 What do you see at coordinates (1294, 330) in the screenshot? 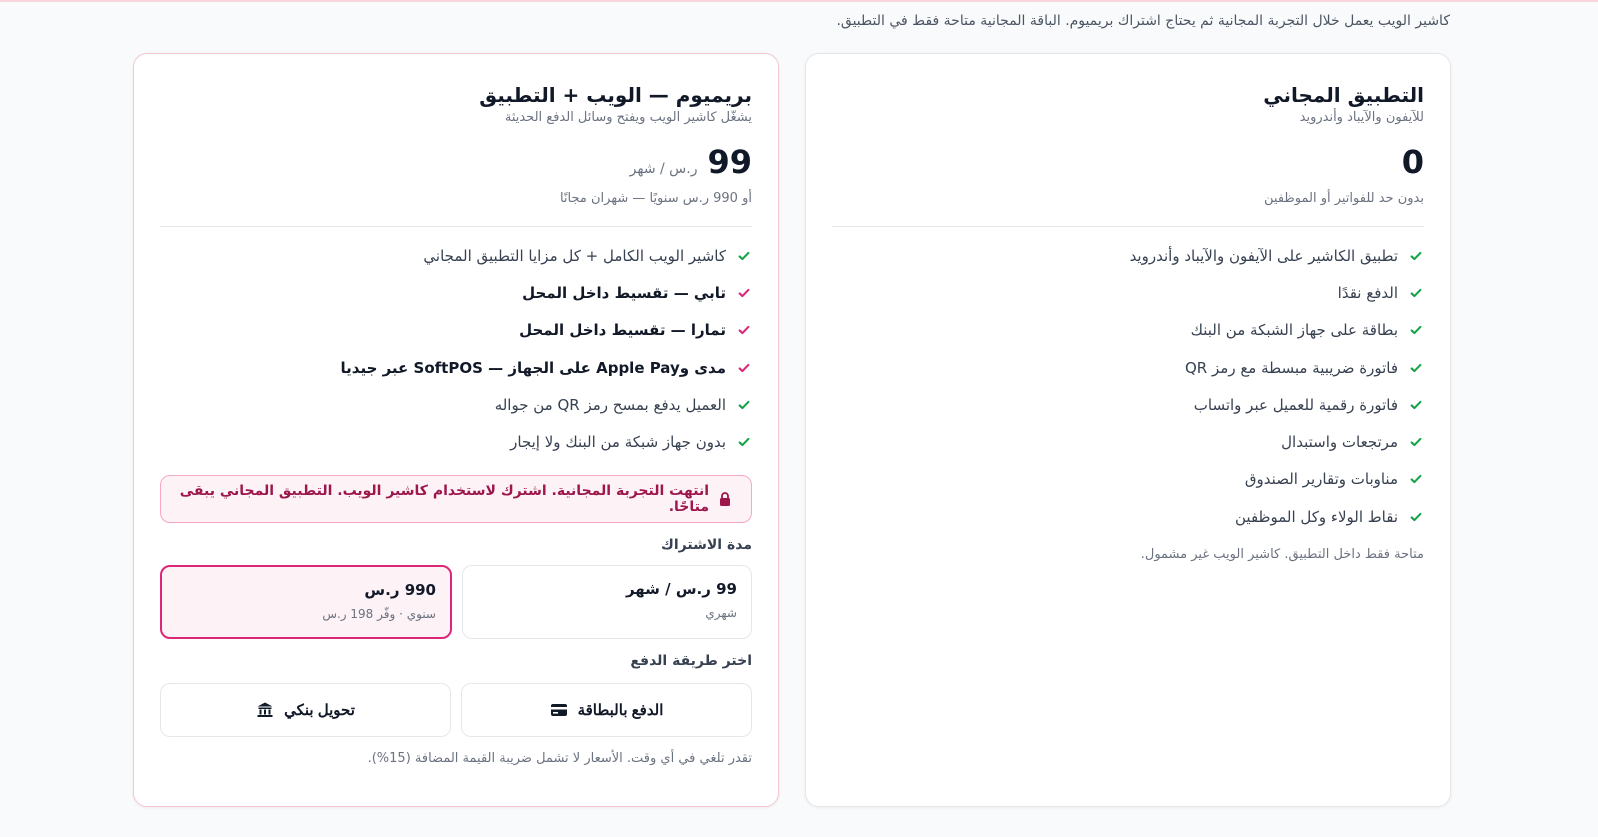
I see `feature-text: بطاقة على جهاز الشبكة من البنك` at bounding box center [1294, 330].